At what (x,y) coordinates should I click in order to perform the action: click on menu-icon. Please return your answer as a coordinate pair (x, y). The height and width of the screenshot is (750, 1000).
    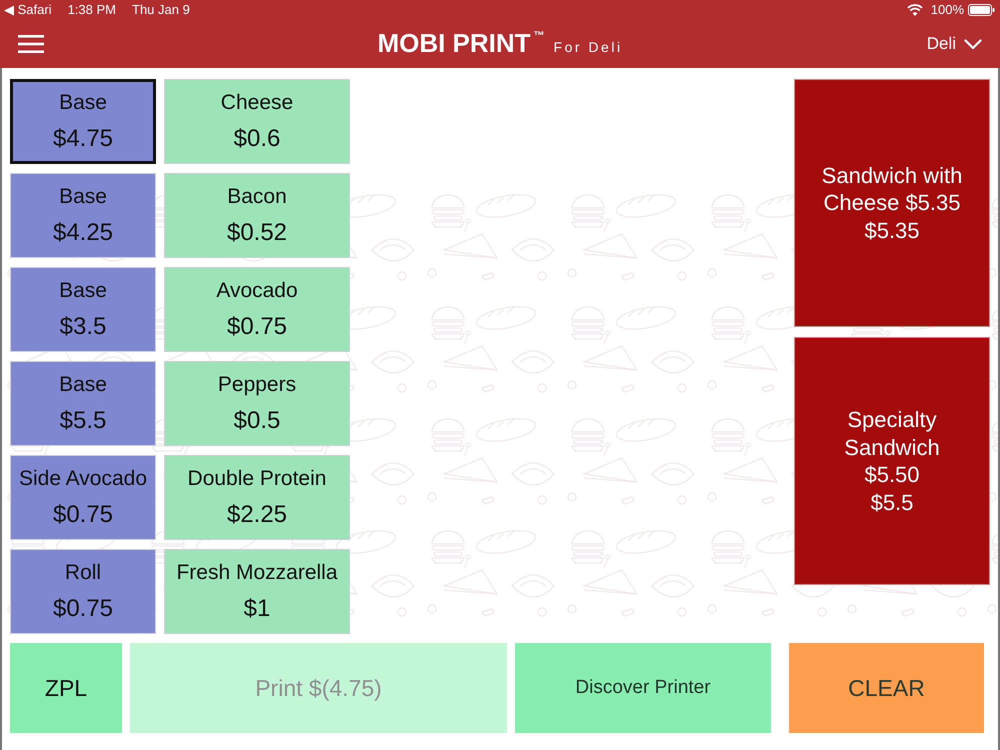
    Looking at the image, I should click on (31, 44).